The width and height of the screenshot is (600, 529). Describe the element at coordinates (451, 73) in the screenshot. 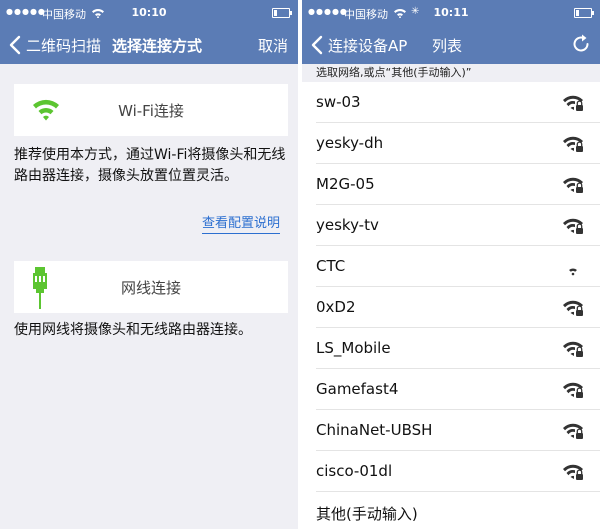

I see `list-hint: 选取网络,或点“其他(手动输入)”` at that location.